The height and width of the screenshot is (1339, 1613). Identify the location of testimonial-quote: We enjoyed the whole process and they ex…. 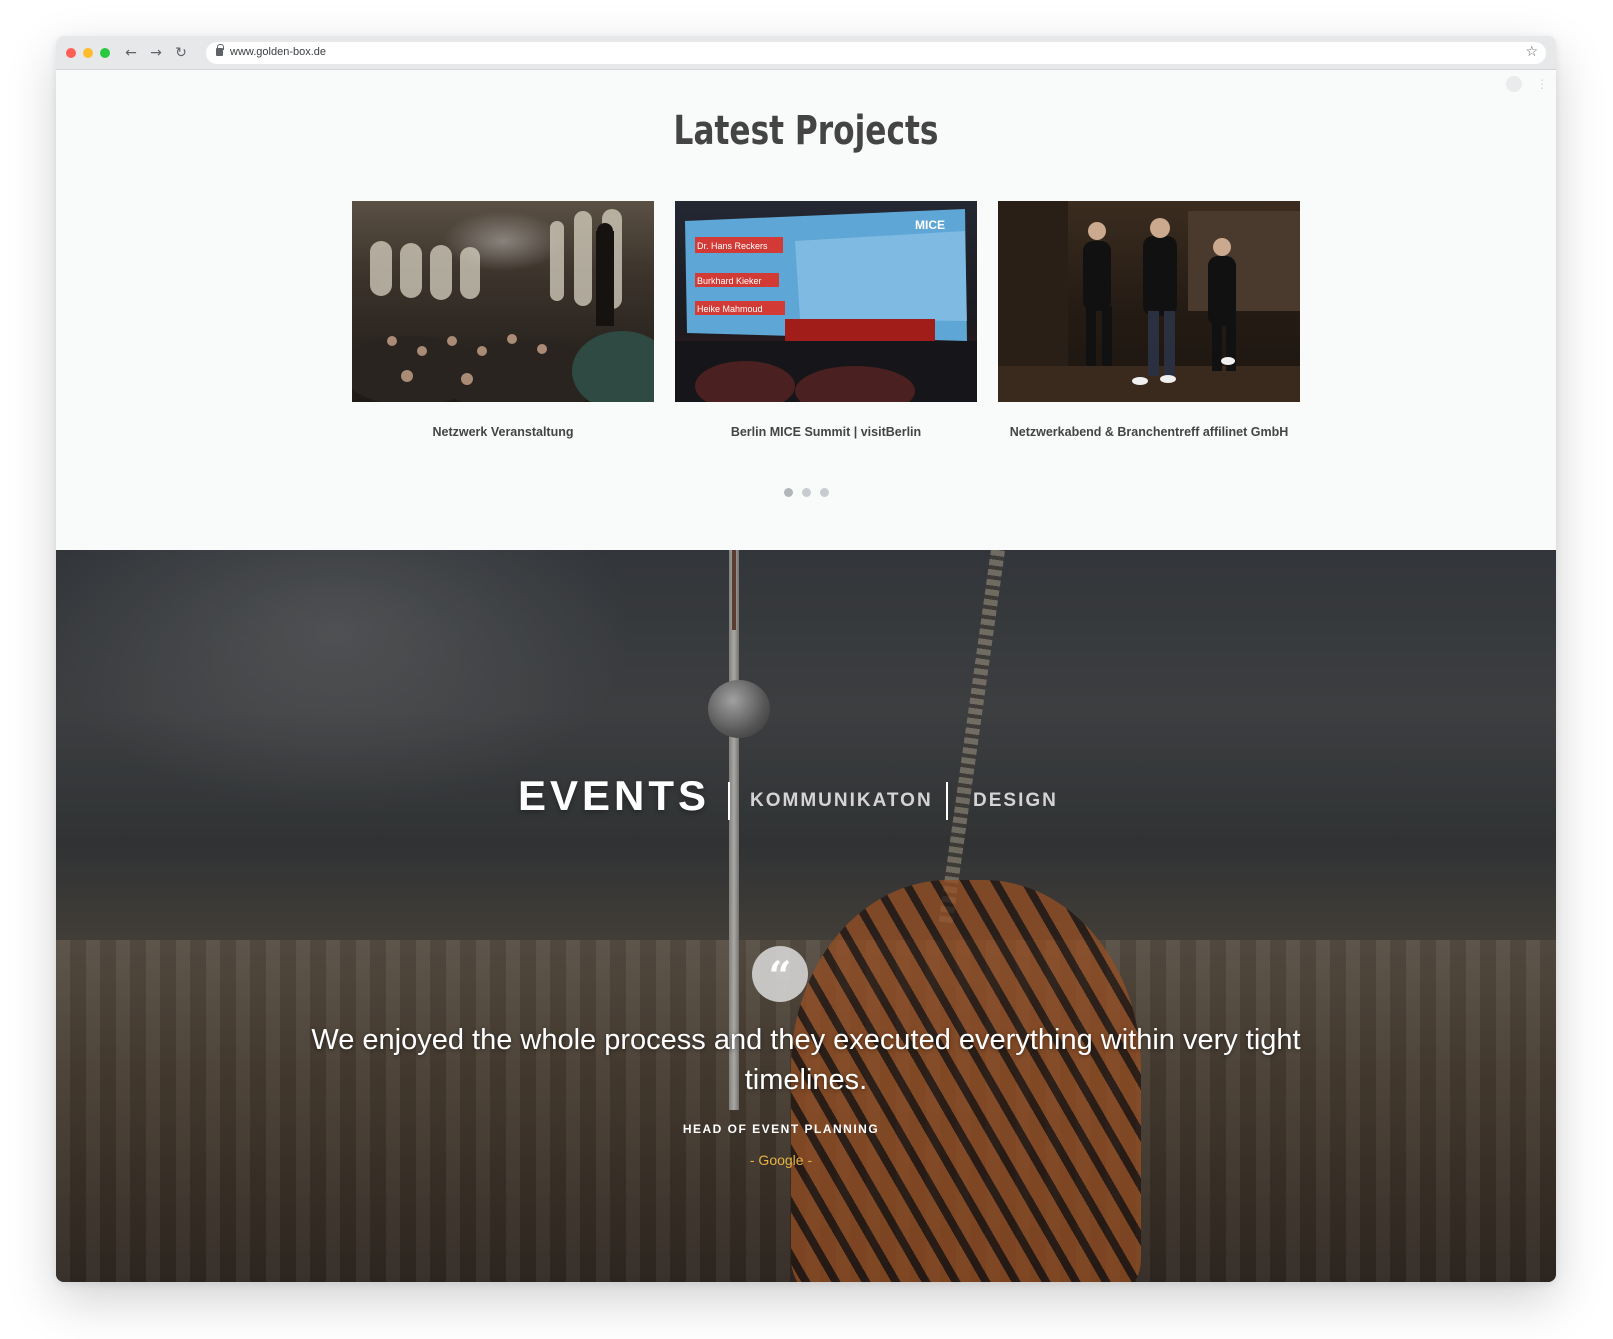
(806, 1060).